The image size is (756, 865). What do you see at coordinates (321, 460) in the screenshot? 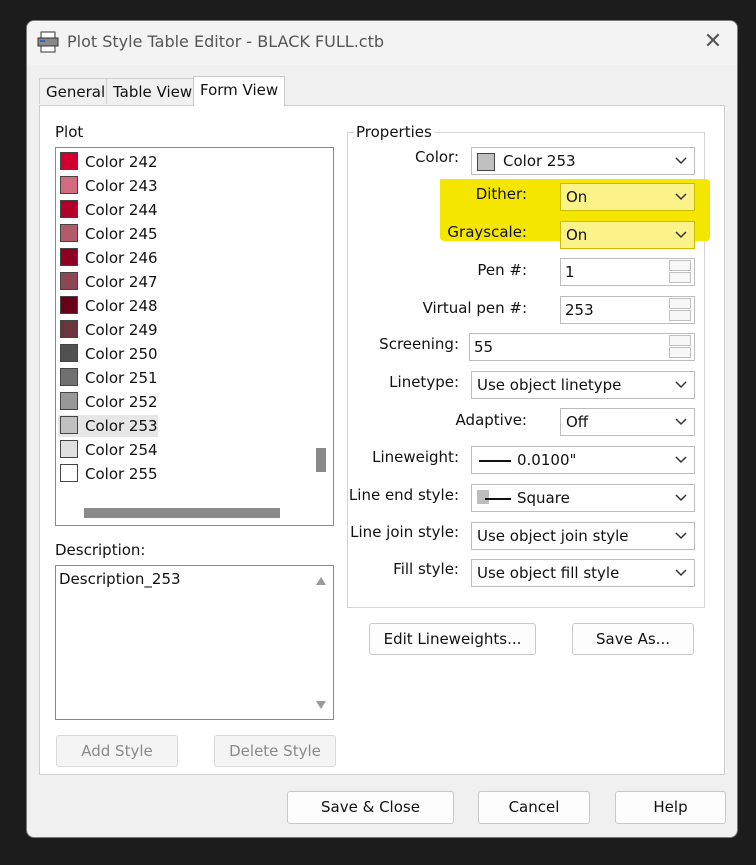
I see `vscroll-thumb` at bounding box center [321, 460].